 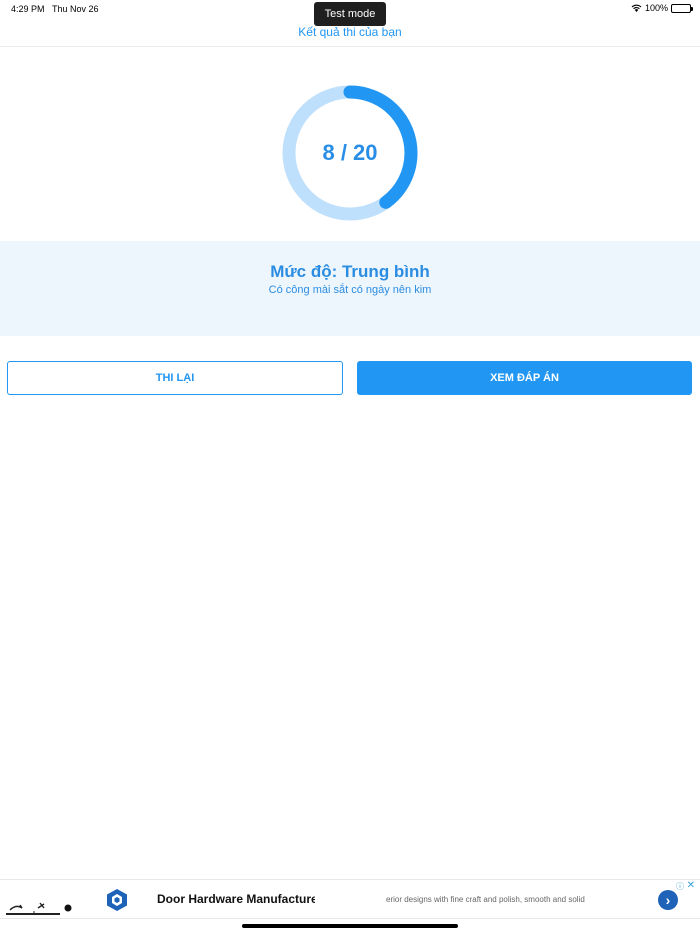 I want to click on close-icon: ✕, so click(x=691, y=885).